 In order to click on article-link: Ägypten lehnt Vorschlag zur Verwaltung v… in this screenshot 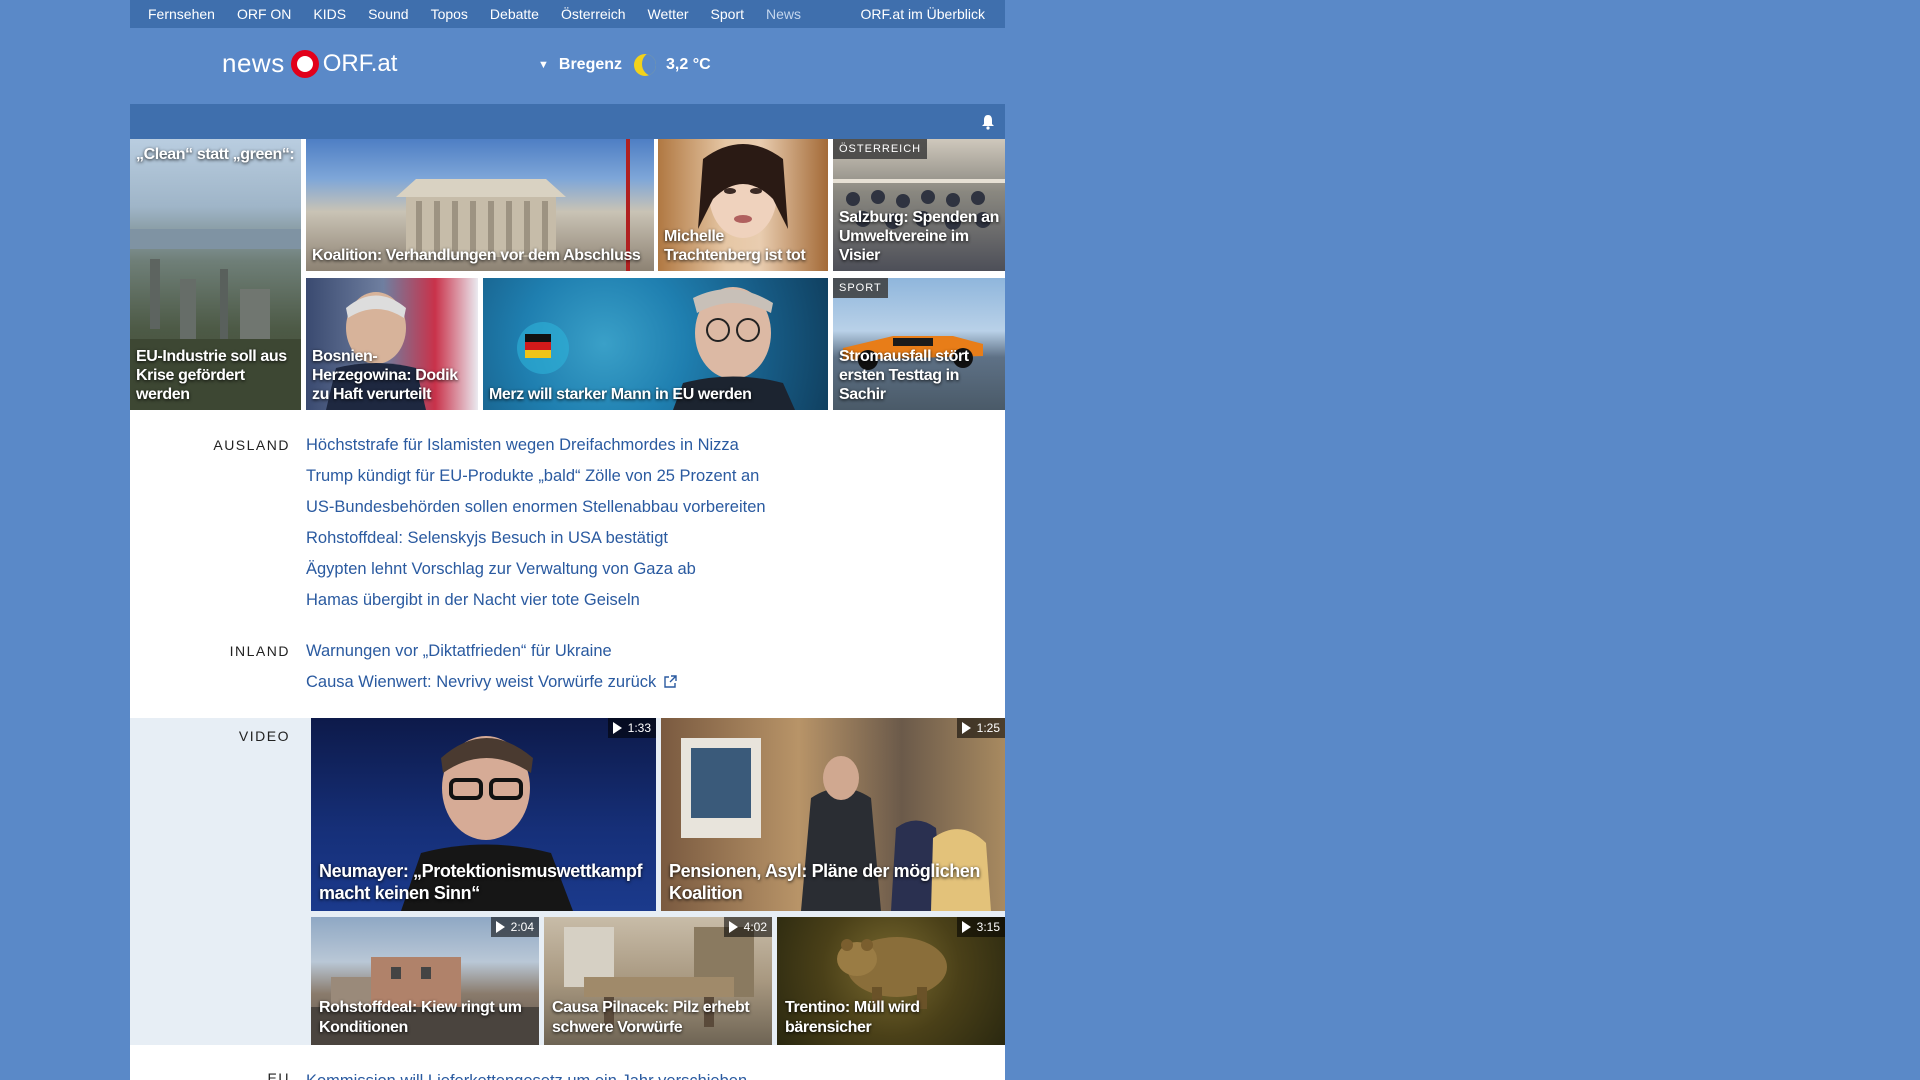, I will do `click(536, 569)`.